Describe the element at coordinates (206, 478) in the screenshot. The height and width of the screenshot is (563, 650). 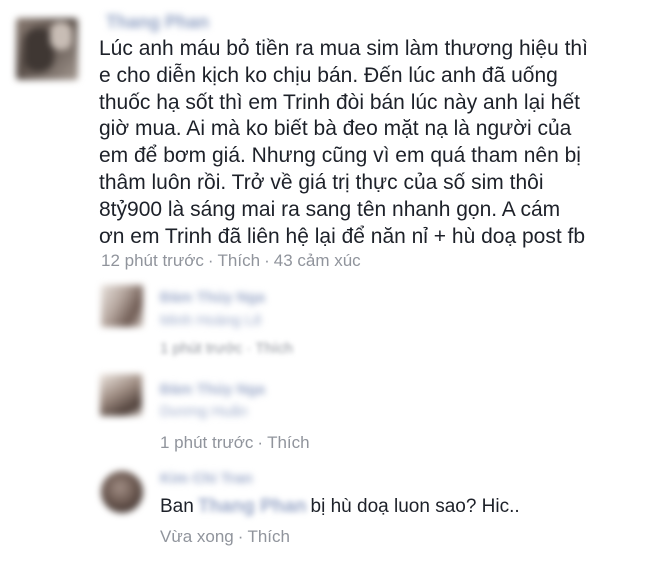
I see `reply-author-name: Kim Chi Tran` at that location.